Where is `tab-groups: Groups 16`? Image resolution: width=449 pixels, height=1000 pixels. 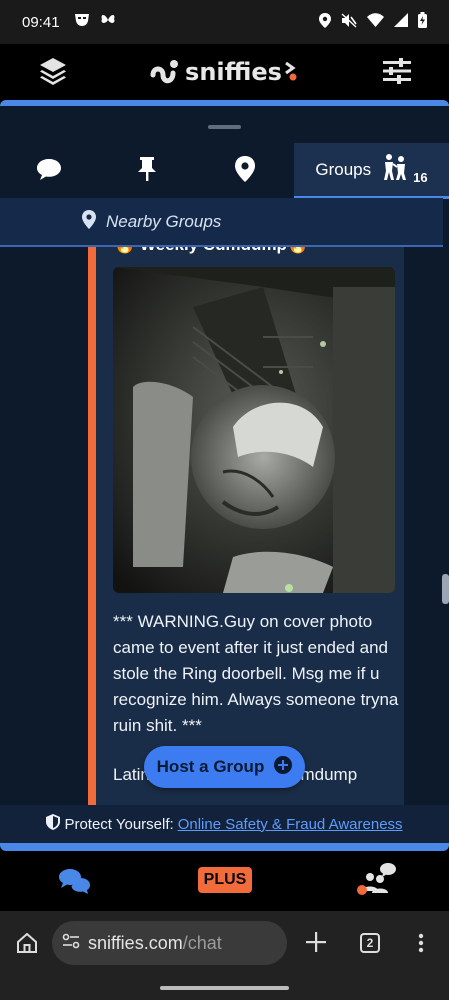
tab-groups: Groups 16 is located at coordinates (371, 171).